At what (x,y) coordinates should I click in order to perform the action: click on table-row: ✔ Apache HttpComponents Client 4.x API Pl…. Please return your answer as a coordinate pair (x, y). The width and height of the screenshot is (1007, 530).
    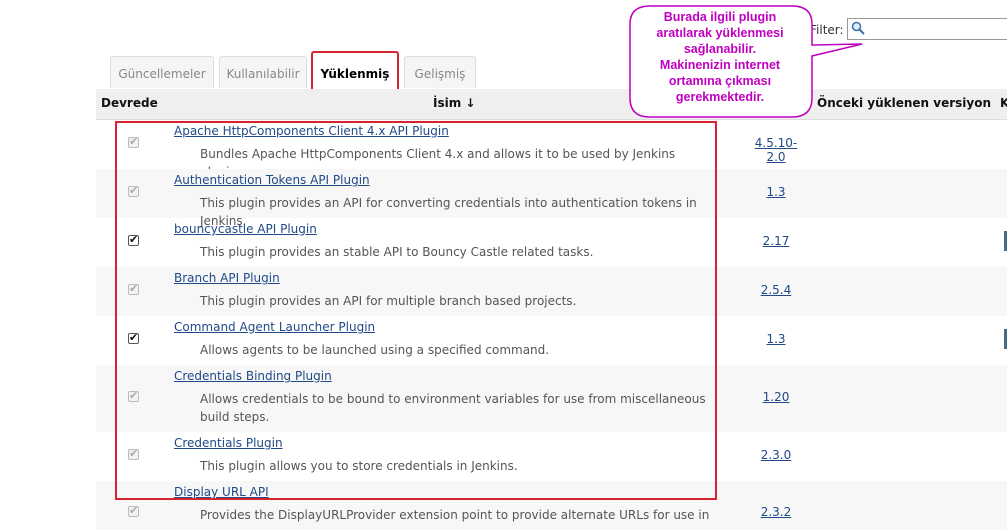
    Looking at the image, I should click on (551, 149).